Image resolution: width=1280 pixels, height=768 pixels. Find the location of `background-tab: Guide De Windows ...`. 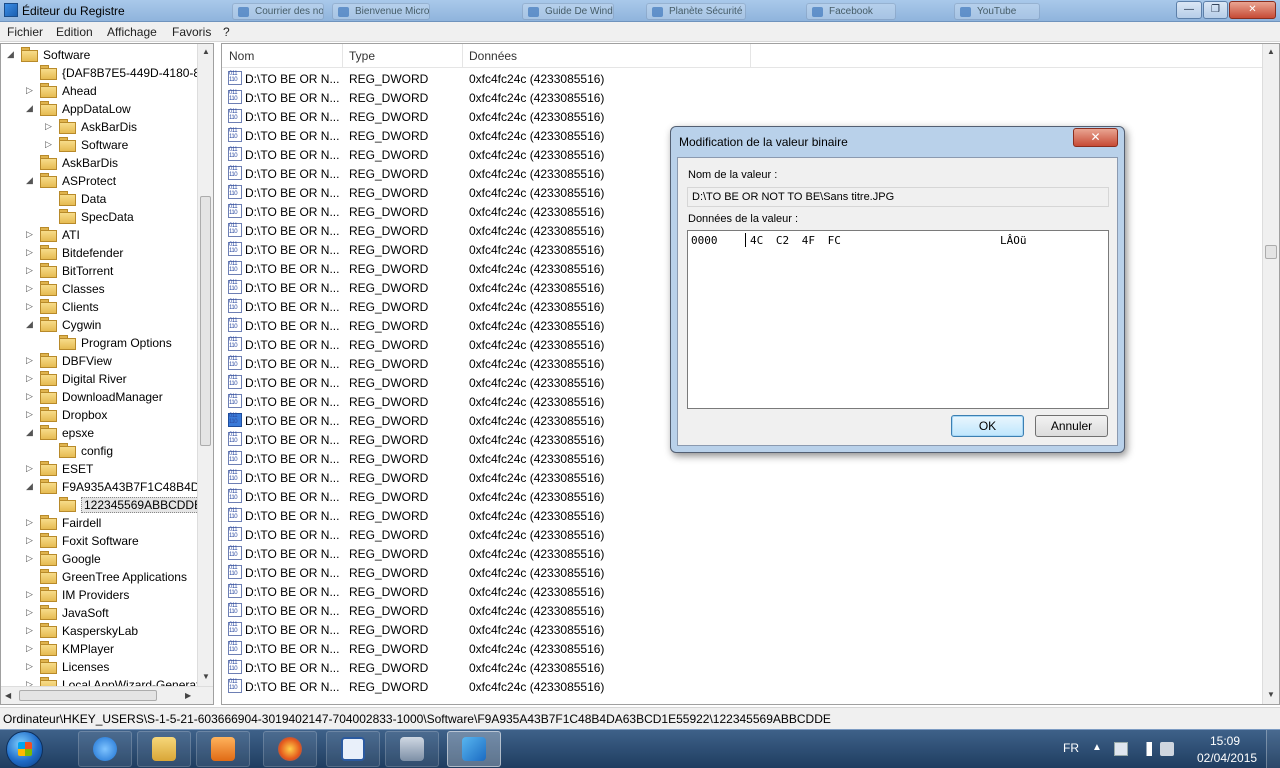

background-tab: Guide De Windows ... is located at coordinates (568, 11).